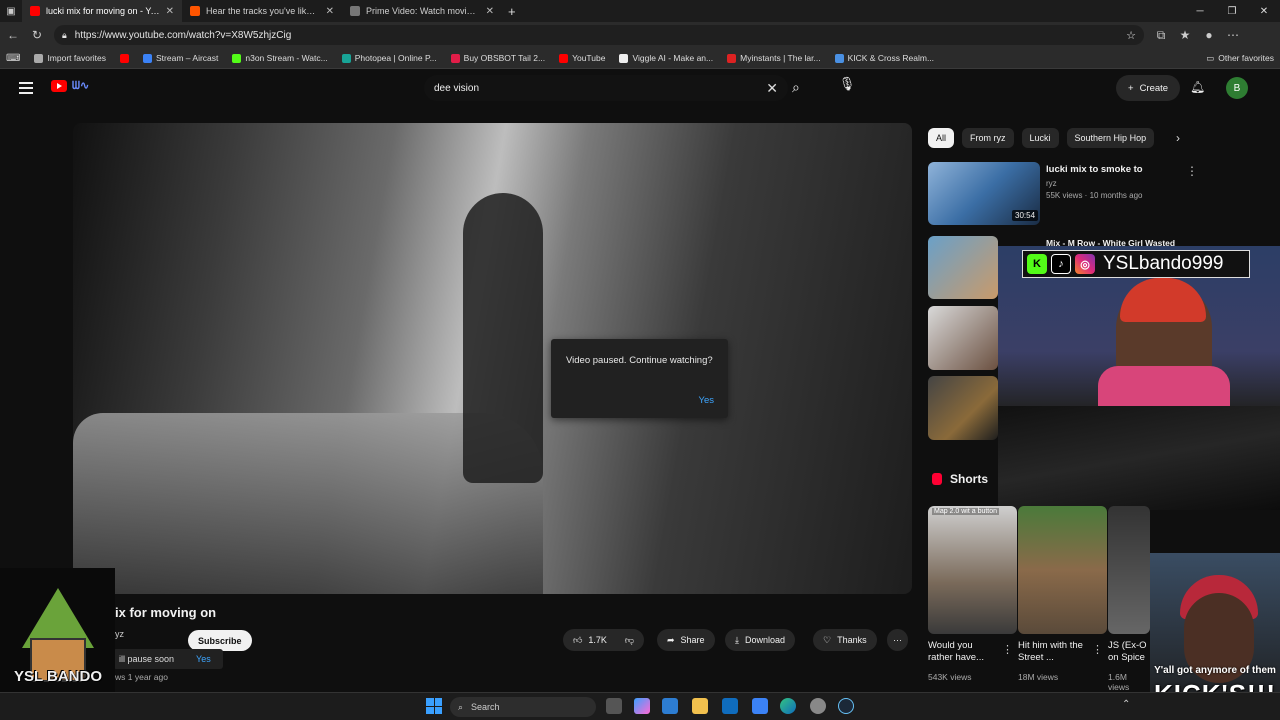 The width and height of the screenshot is (1280, 720). What do you see at coordinates (11, 11) in the screenshot?
I see `tab-actions-icon: ▣` at bounding box center [11, 11].